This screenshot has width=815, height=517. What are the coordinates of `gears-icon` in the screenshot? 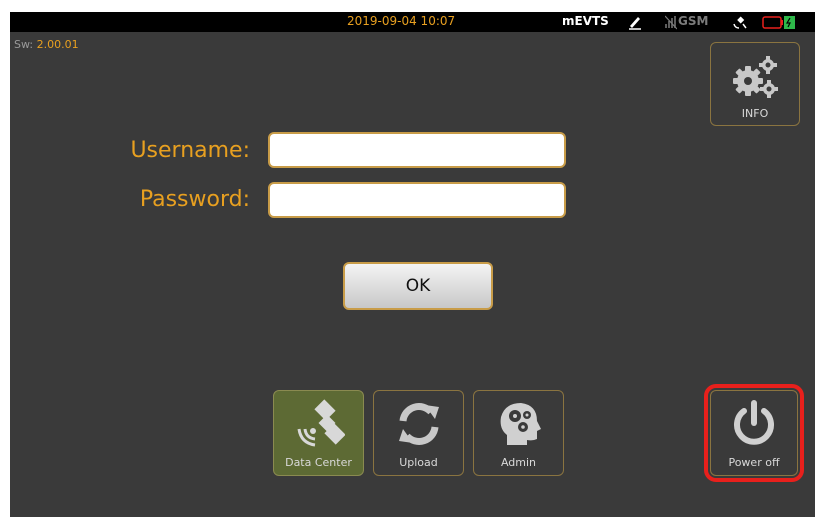 It's located at (755, 77).